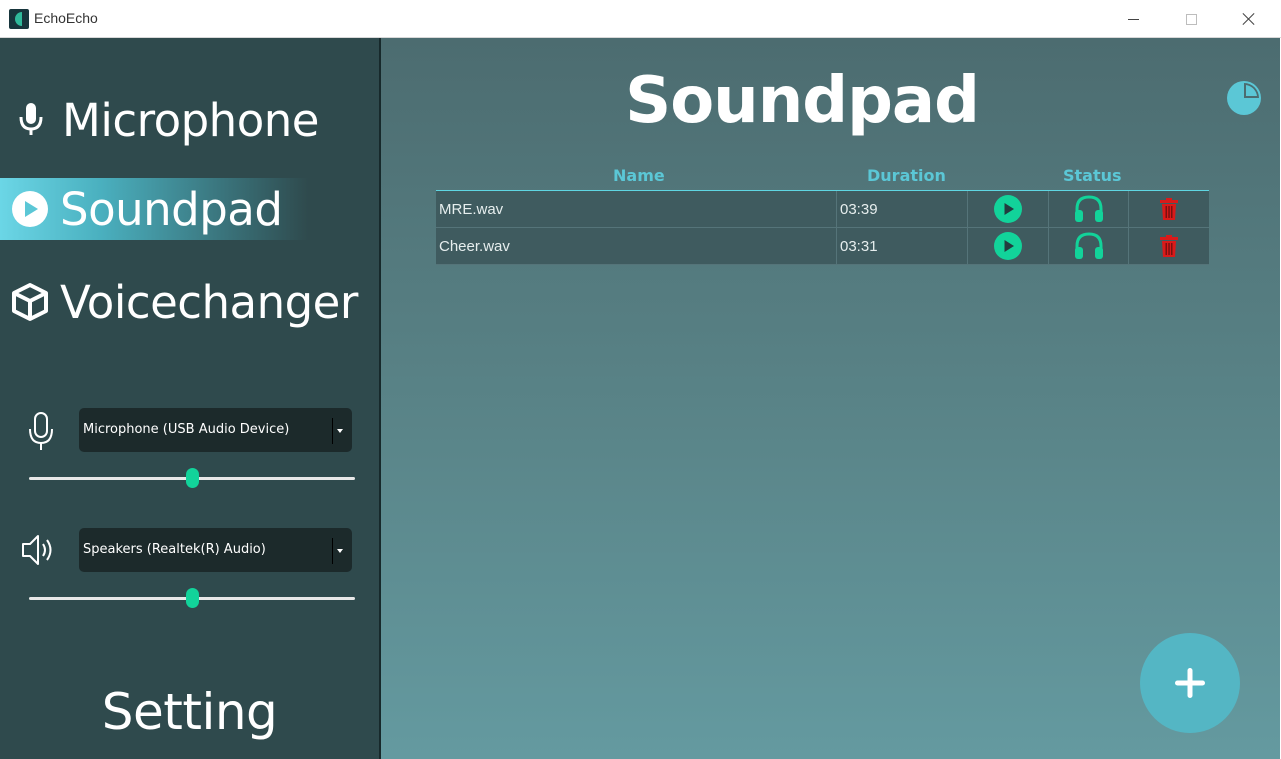 Image resolution: width=1281 pixels, height=759 pixels. I want to click on window-title: EchoEcho, so click(66, 18).